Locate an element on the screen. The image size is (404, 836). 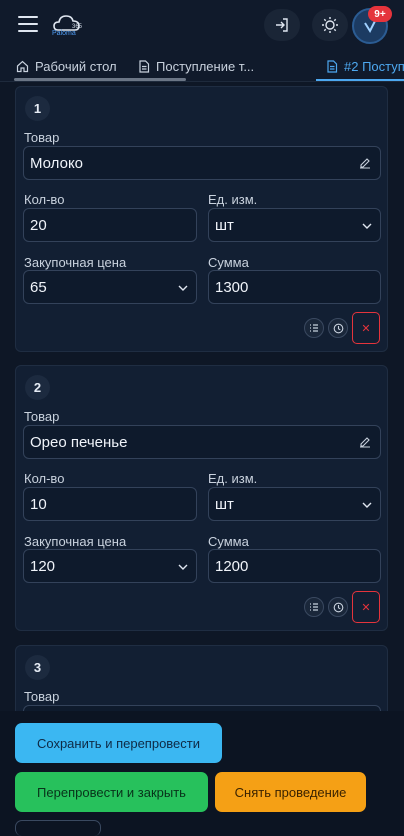
theme-toggle-button is located at coordinates (330, 25).